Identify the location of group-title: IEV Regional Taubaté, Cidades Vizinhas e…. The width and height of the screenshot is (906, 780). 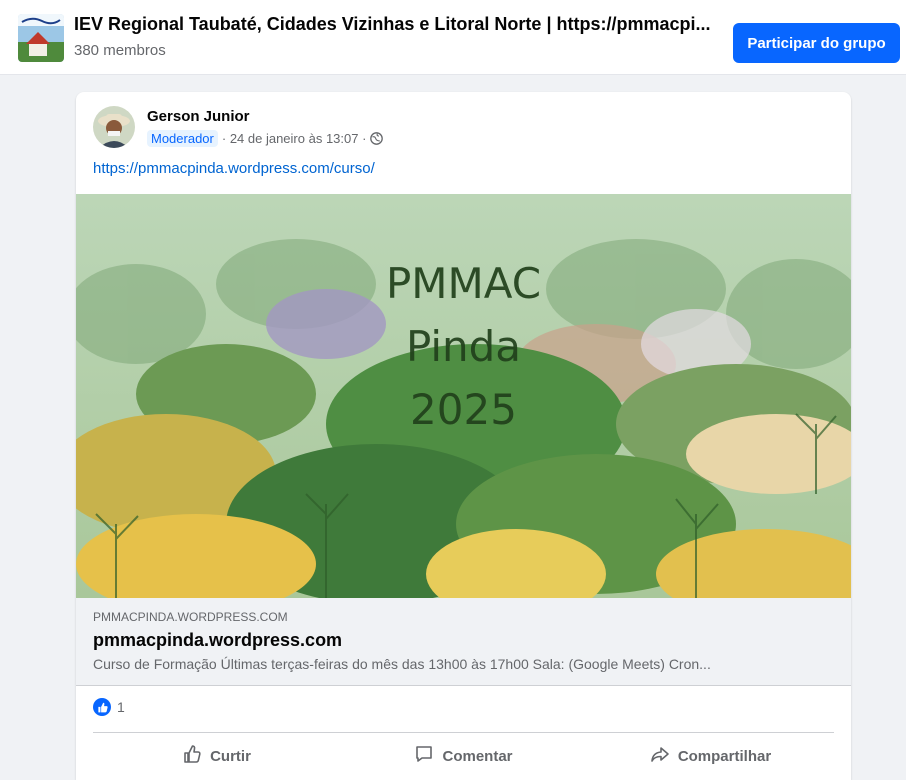
(392, 24).